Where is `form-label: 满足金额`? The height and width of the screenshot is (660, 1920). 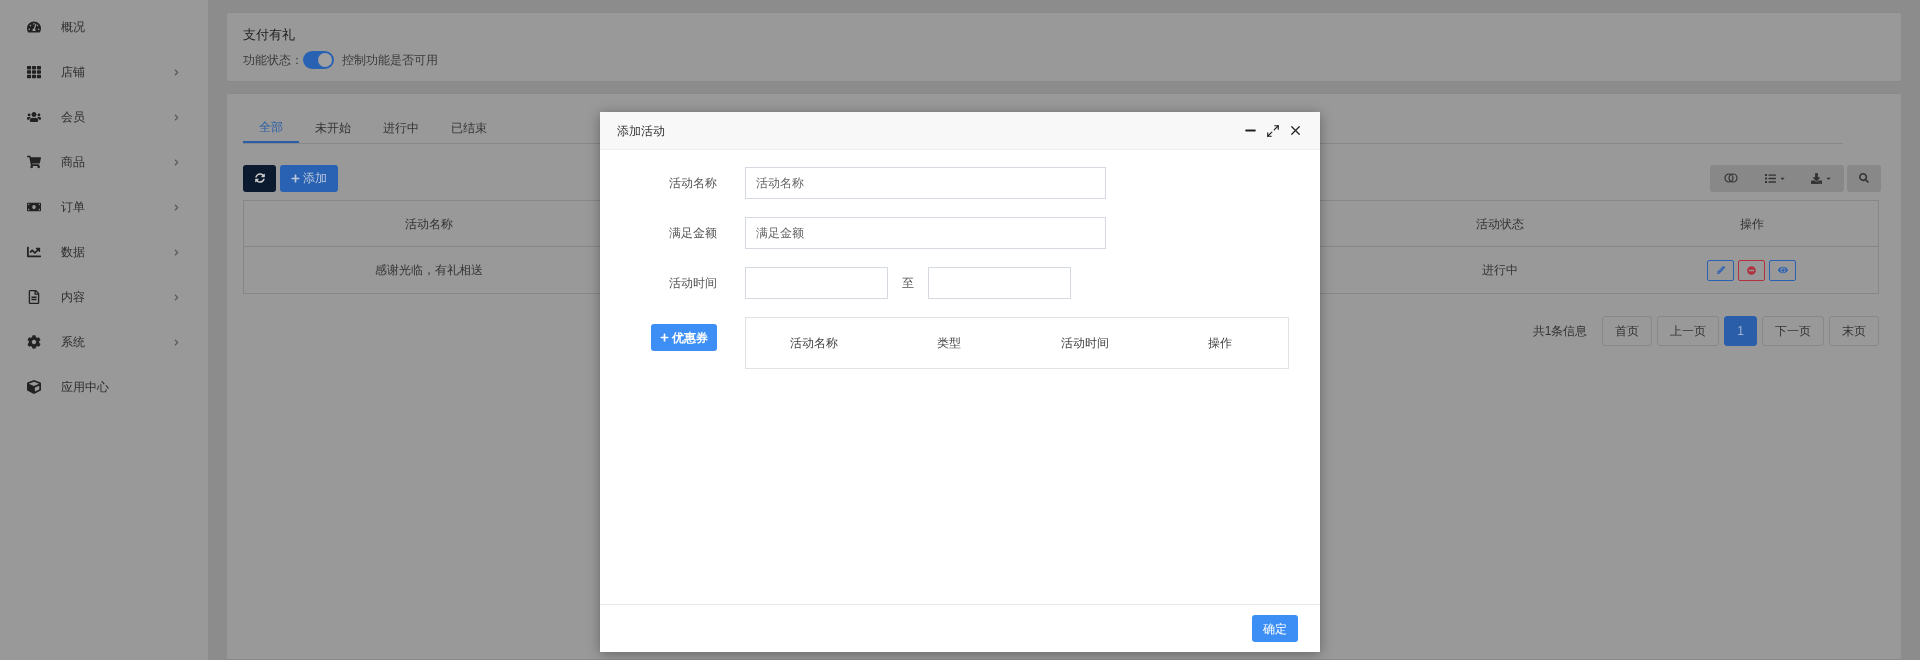 form-label: 满足金额 is located at coordinates (692, 233).